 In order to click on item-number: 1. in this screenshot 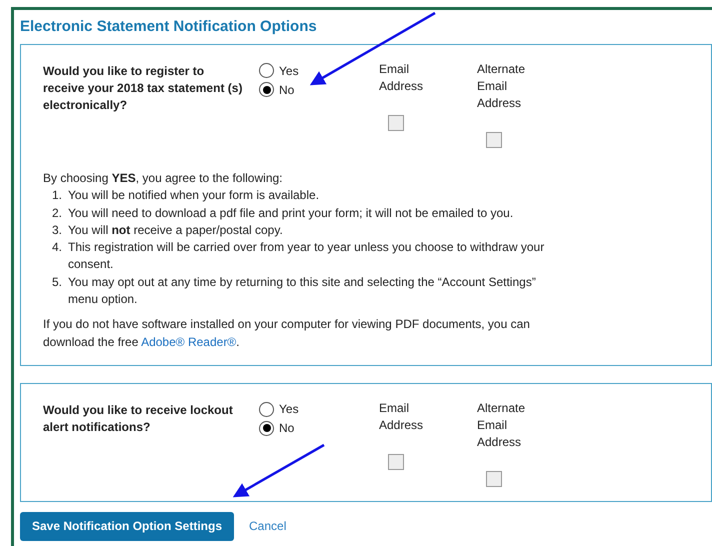, I will do `click(56, 195)`.